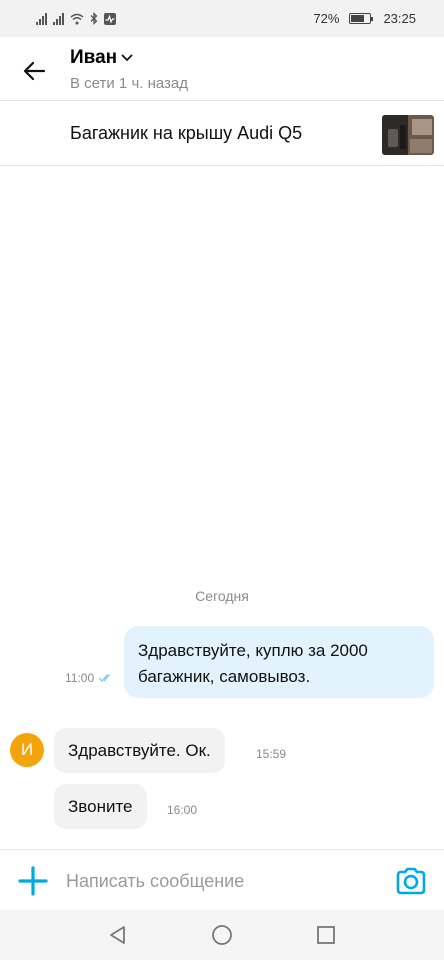 Image resolution: width=444 pixels, height=960 pixels. I want to click on message-time: 16:00, so click(182, 810).